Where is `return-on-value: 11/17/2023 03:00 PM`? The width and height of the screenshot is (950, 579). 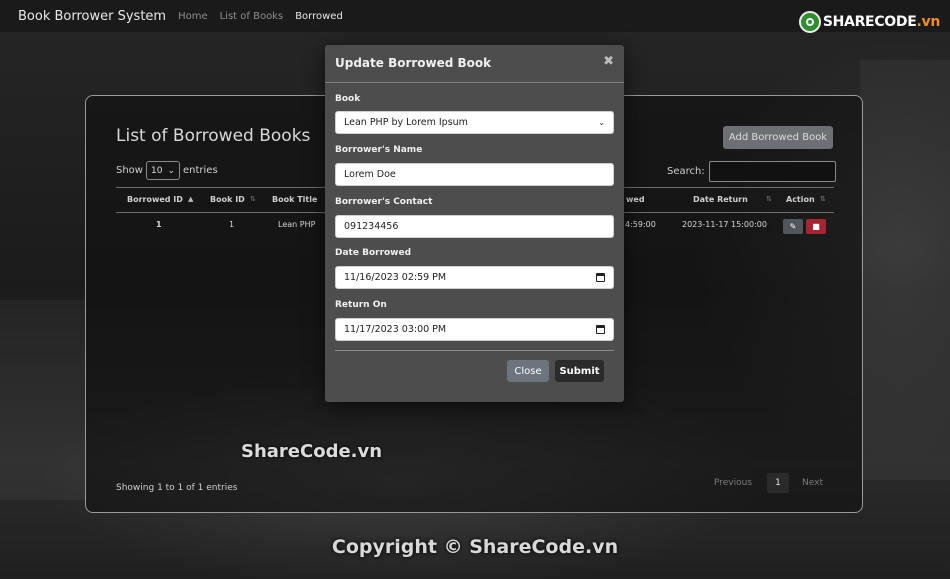
return-on-value: 11/17/2023 03:00 PM is located at coordinates (395, 329).